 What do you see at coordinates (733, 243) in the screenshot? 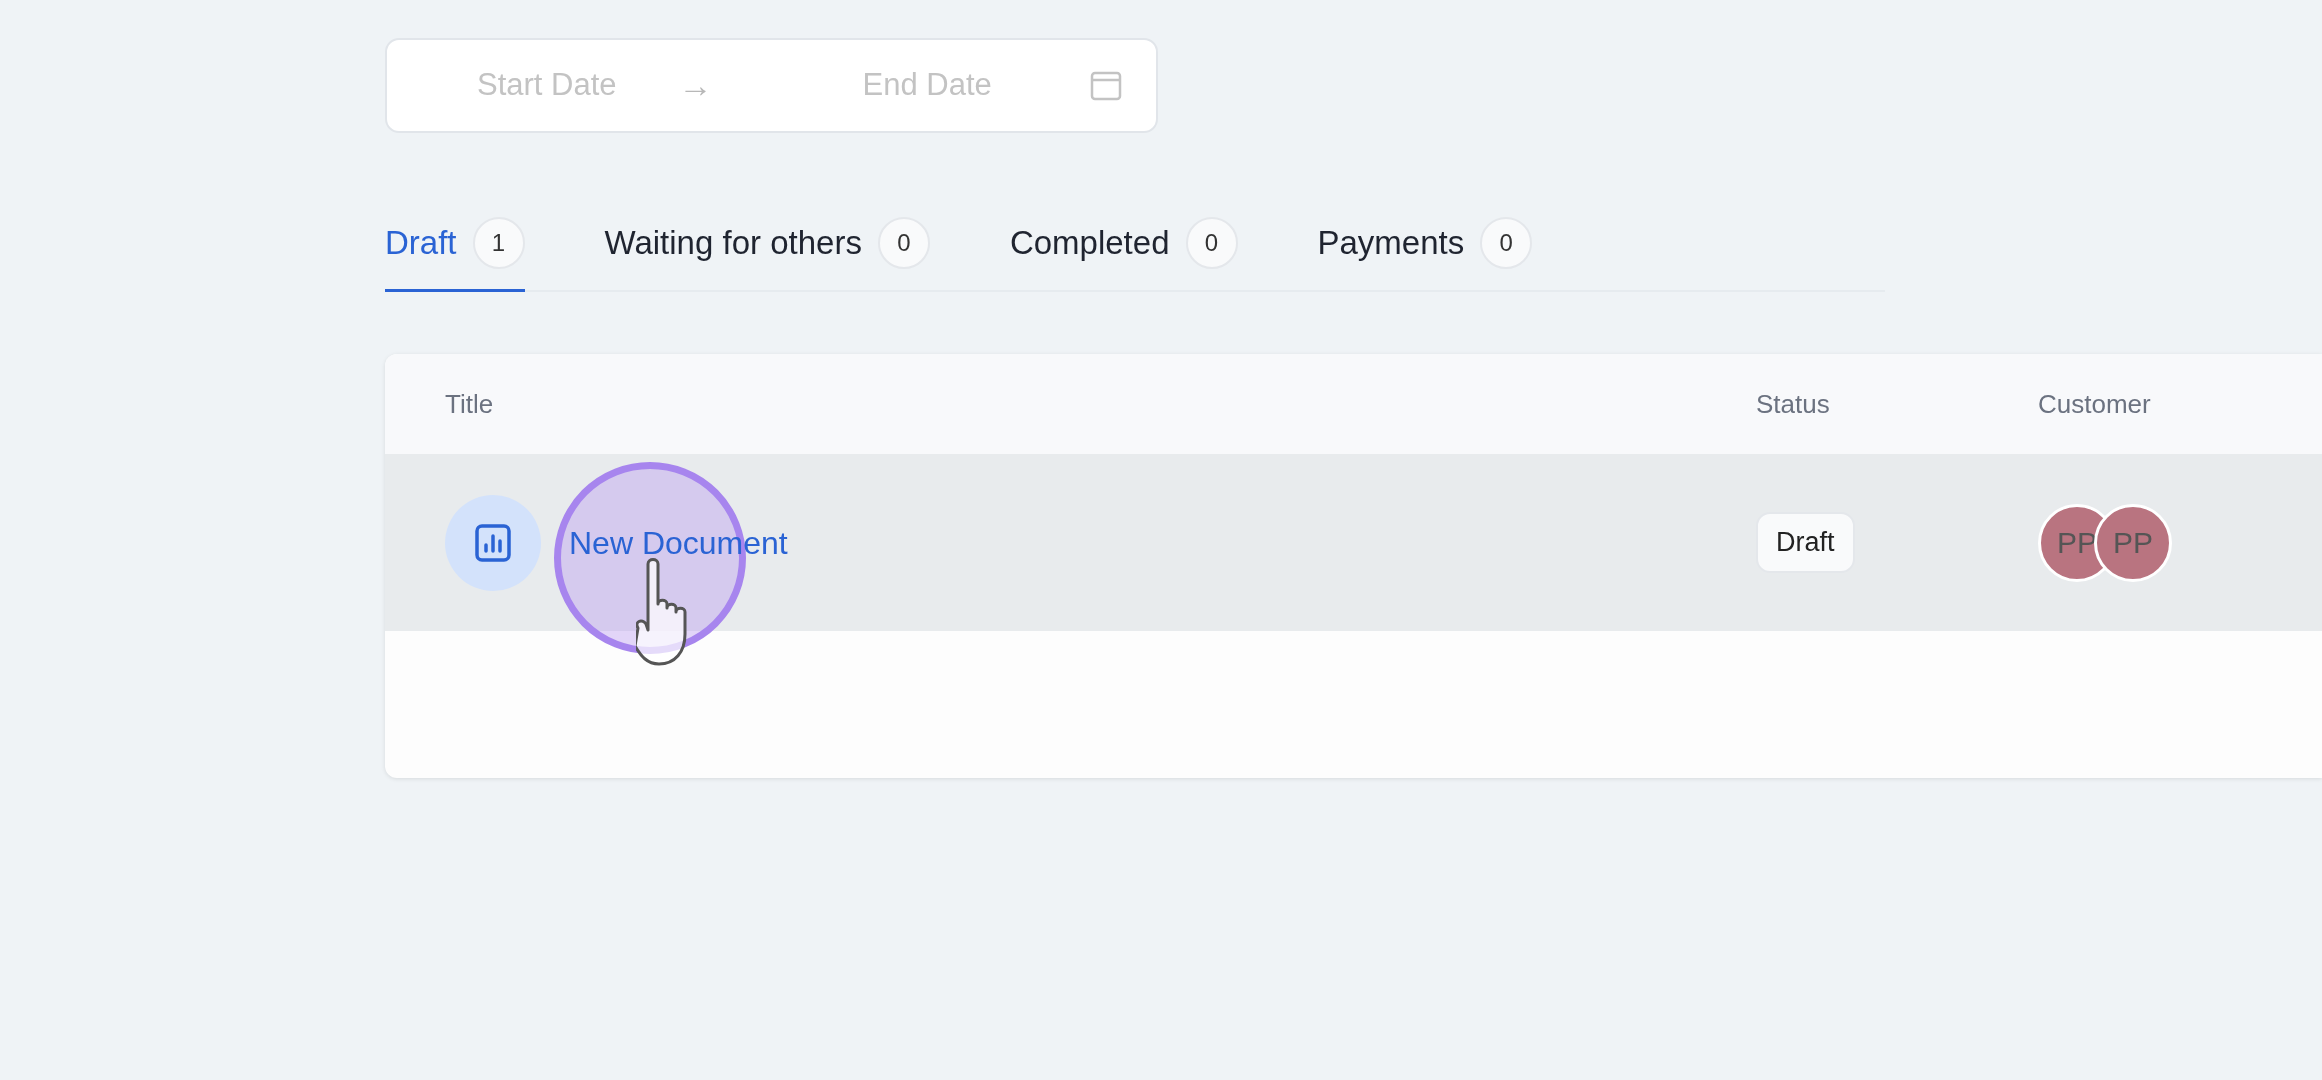
I see `tab-label: Waiting for others` at bounding box center [733, 243].